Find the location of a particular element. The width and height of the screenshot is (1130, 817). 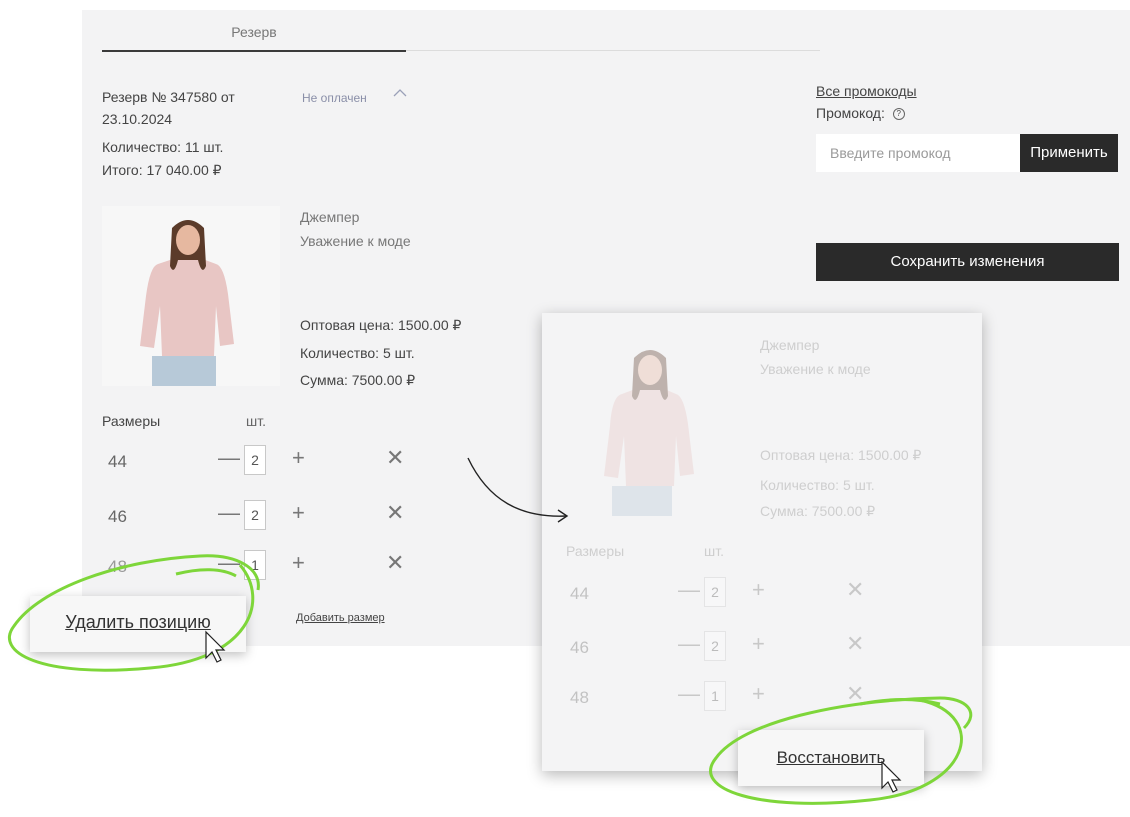

highlight-ellipse-delete is located at coordinates (134, 613).